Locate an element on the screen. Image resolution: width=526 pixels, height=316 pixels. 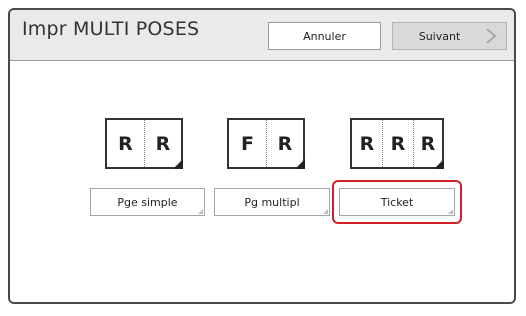
pge-simple-button: Pge simple is located at coordinates (147, 202).